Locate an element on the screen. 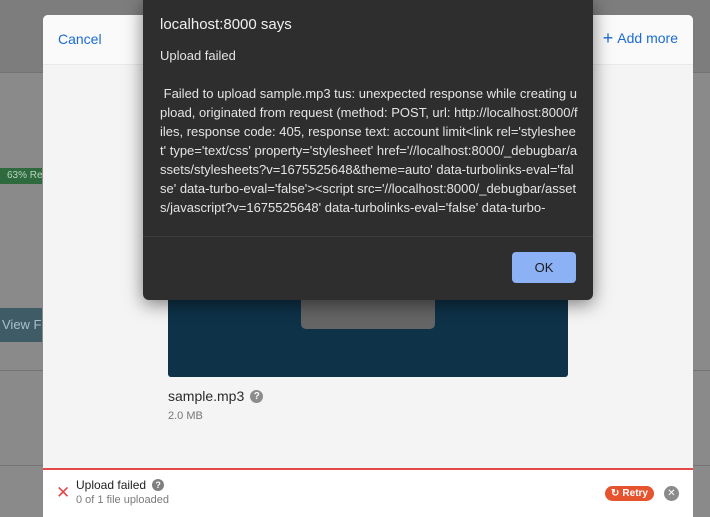  background-progress-badge: 63% Re is located at coordinates (21, 176).